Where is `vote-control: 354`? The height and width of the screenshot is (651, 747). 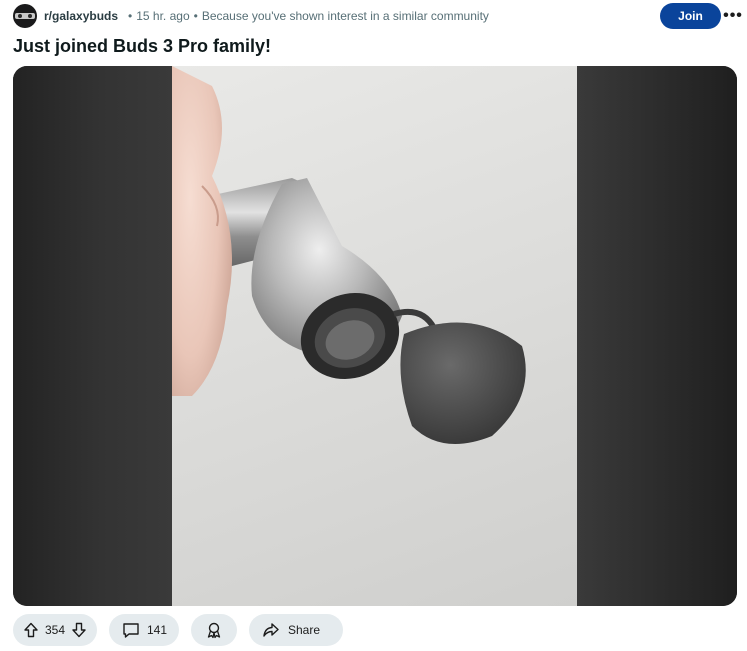
vote-control: 354 is located at coordinates (55, 630).